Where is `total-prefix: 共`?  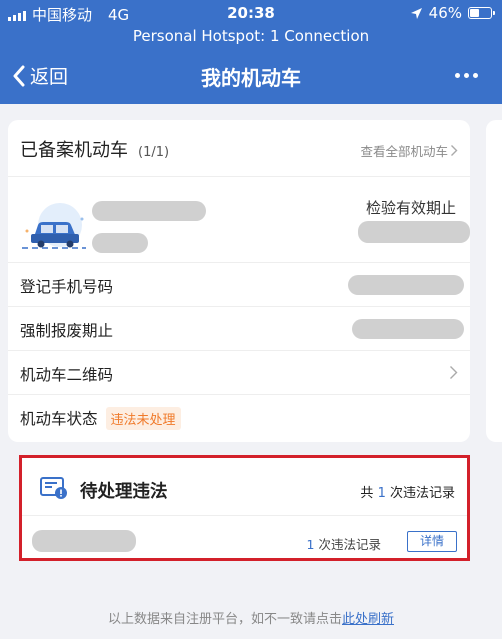
total-prefix: 共 is located at coordinates (367, 493).